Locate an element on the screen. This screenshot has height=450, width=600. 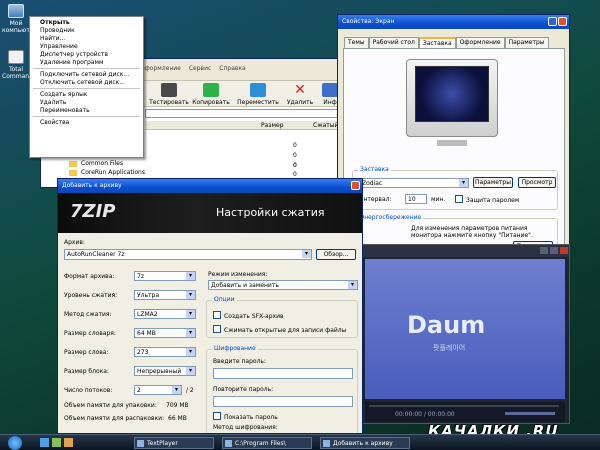
menu-item-delete: Удалить is located at coordinates (86, 103).